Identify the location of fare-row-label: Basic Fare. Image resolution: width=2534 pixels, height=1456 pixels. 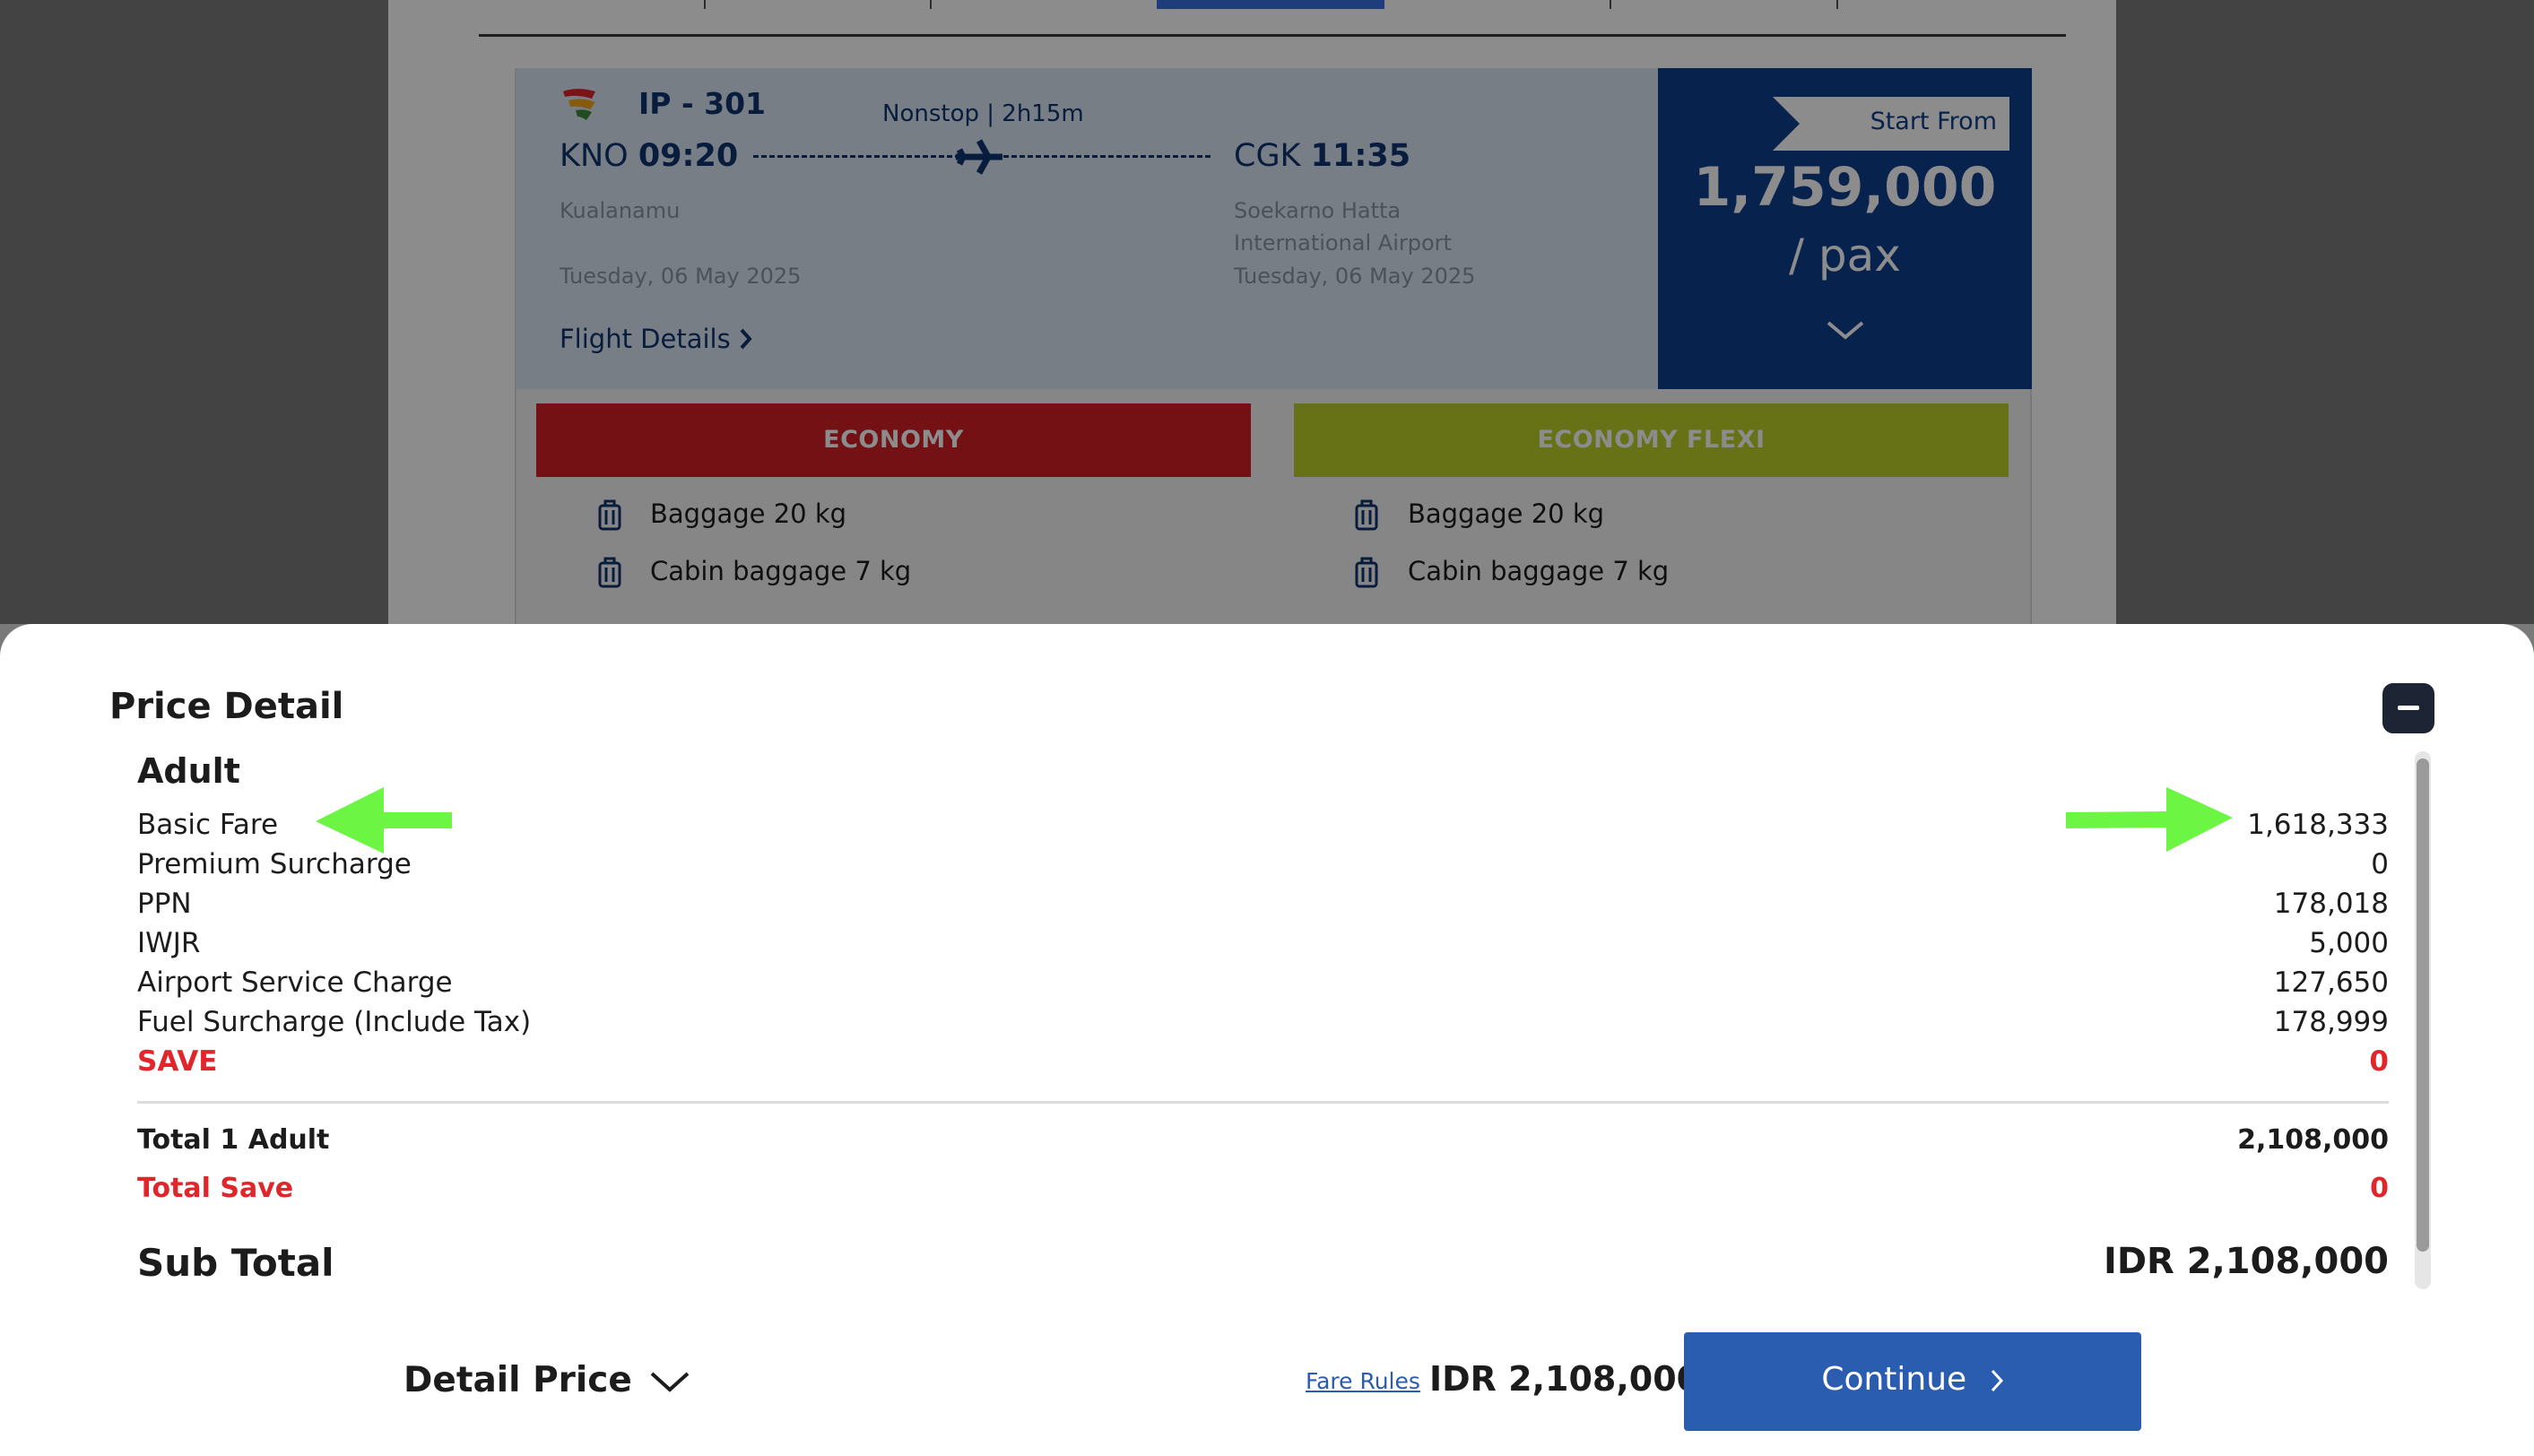
(208, 825).